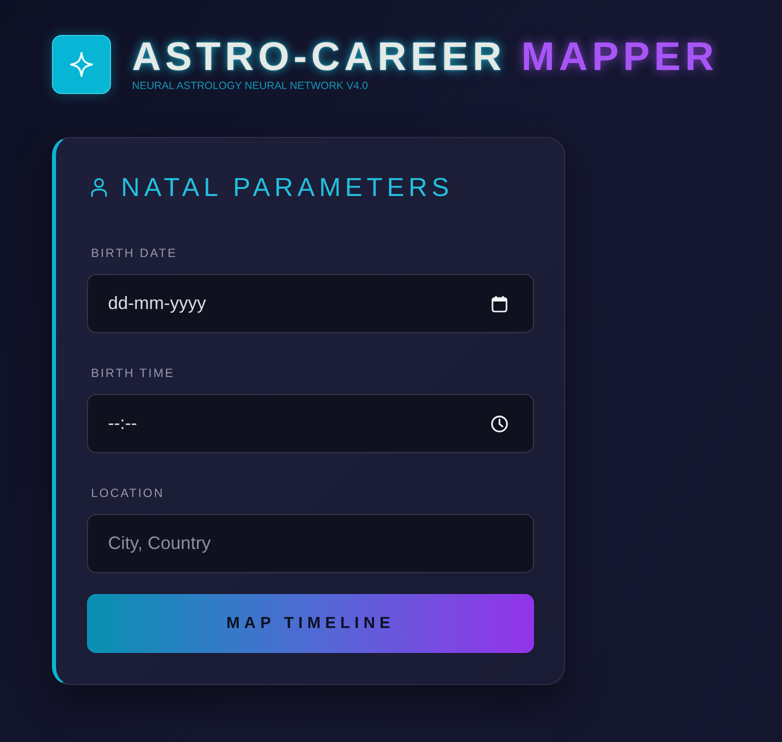 This screenshot has width=782, height=742. Describe the element at coordinates (310, 543) in the screenshot. I see `location-field: City, Country` at that location.